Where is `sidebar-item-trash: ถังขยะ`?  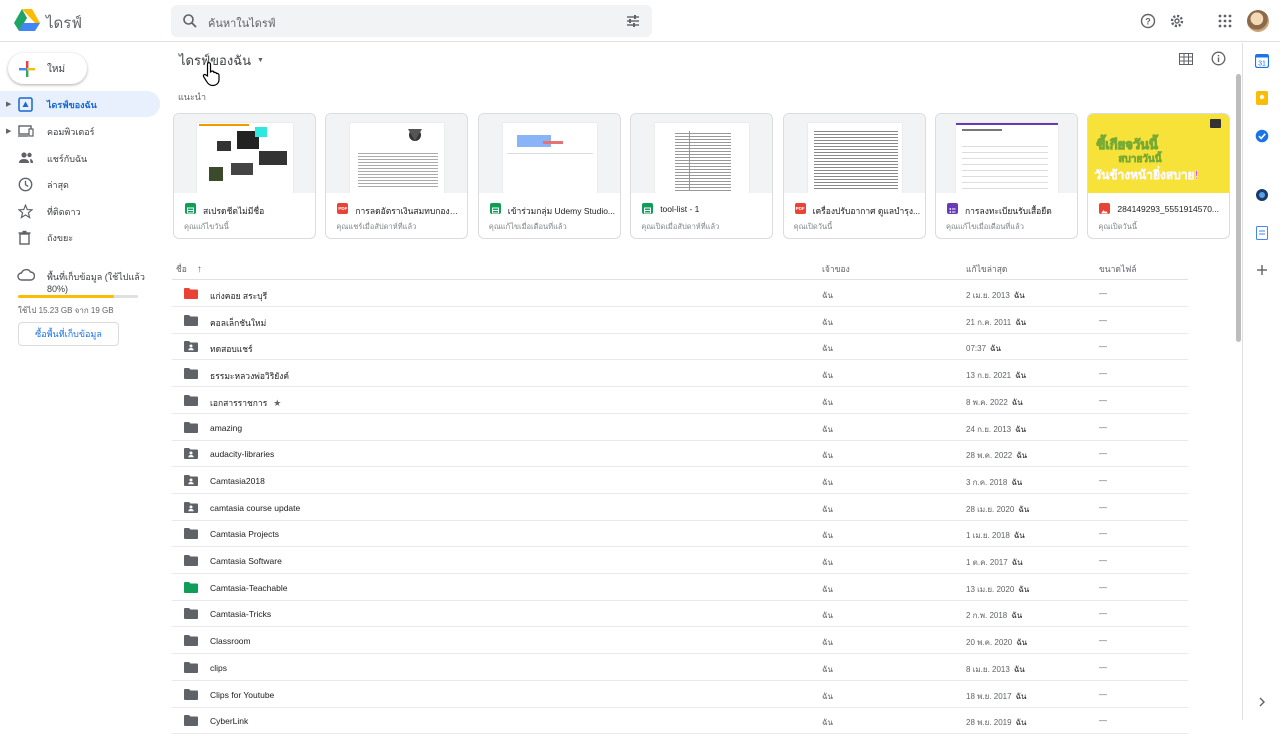
sidebar-item-trash: ถังขยะ is located at coordinates (80, 237).